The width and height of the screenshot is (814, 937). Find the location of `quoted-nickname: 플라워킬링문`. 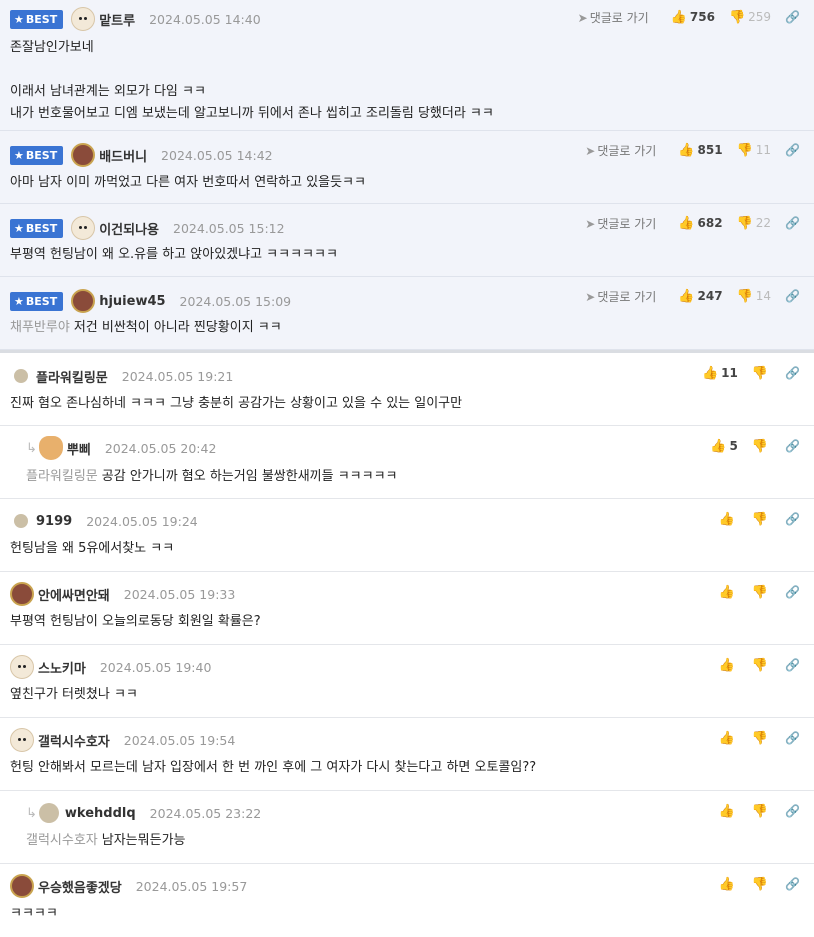

quoted-nickname: 플라워킬링문 is located at coordinates (62, 476).